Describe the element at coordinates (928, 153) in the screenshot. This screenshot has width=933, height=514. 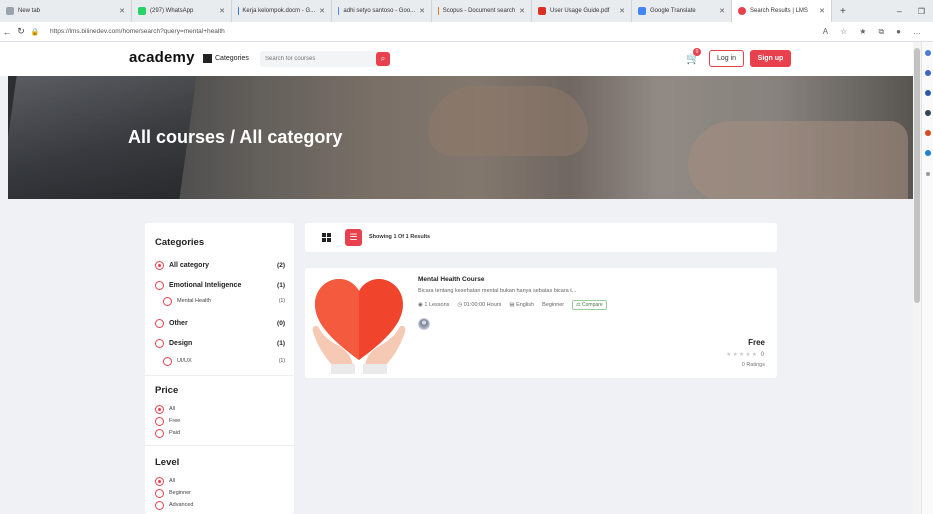
I see `outlook-icon` at that location.